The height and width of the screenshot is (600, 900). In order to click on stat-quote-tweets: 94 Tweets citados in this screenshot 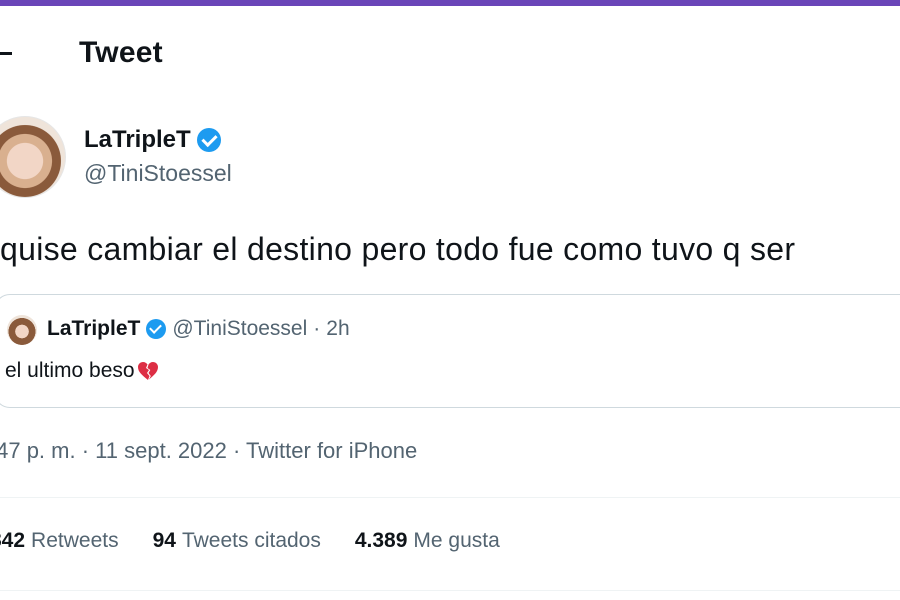, I will do `click(237, 541)`.